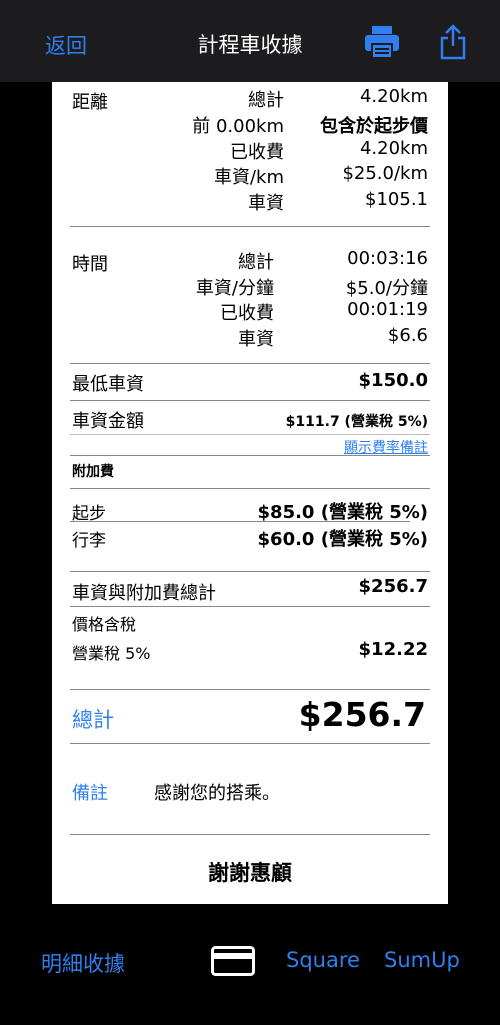 This screenshot has height=1025, width=500. Describe the element at coordinates (393, 586) in the screenshot. I see `combined-value: $256.7` at that location.